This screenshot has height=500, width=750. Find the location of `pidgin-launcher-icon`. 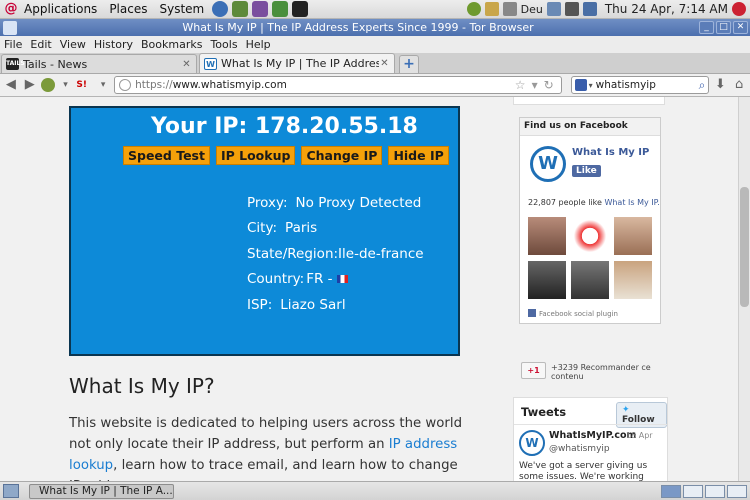

pidgin-launcher-icon is located at coordinates (260, 9).